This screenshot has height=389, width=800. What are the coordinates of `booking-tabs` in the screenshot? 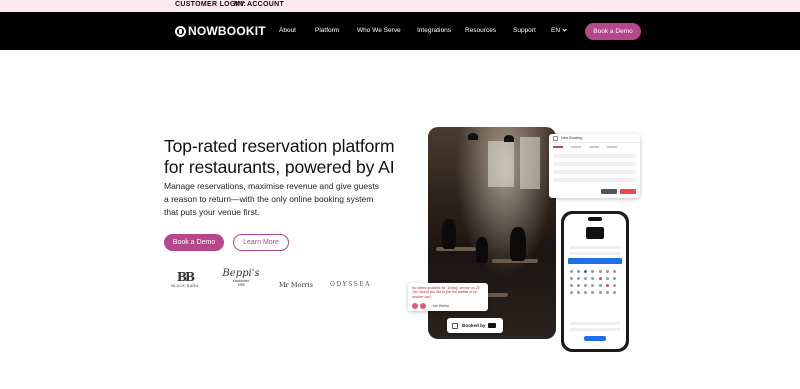 It's located at (594, 146).